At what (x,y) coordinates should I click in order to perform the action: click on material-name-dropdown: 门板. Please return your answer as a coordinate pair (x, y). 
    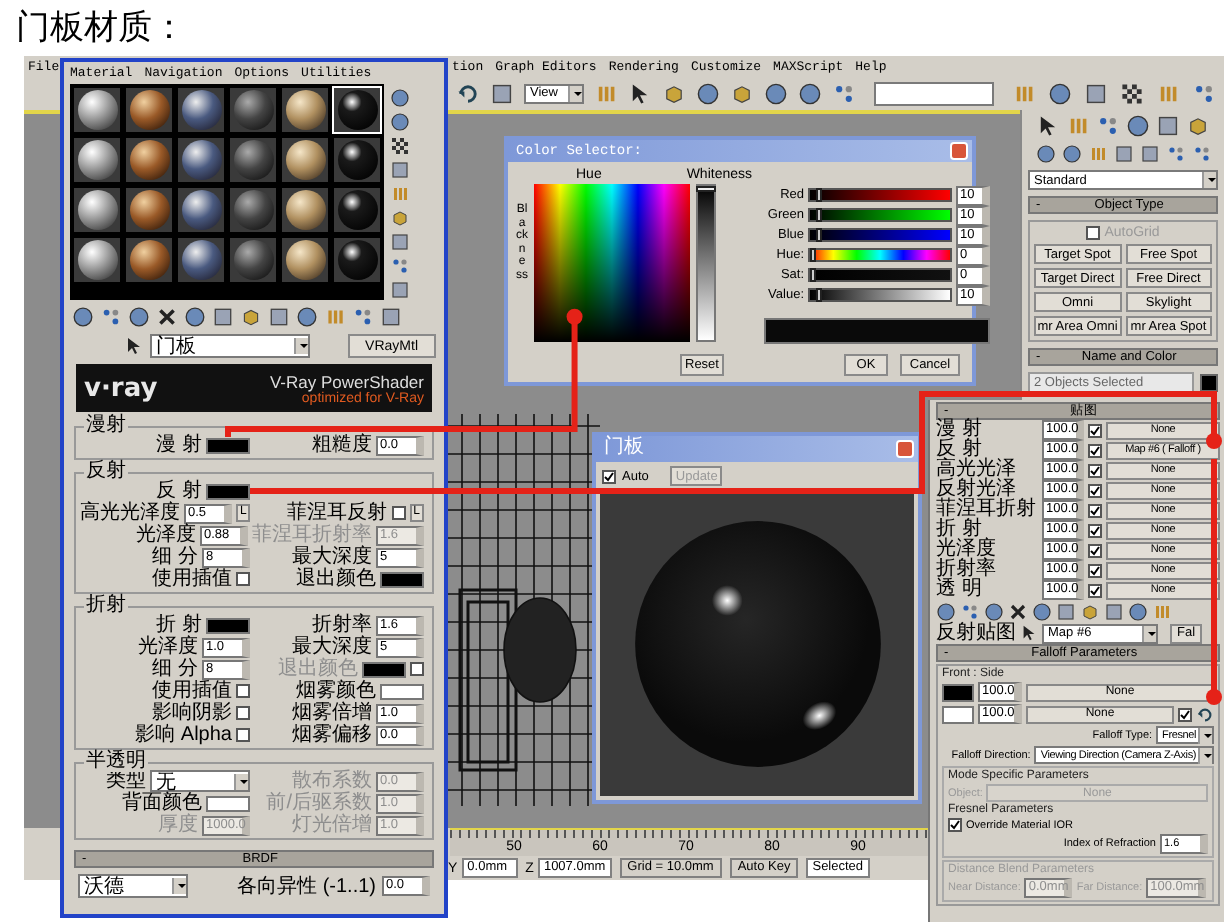
    Looking at the image, I should click on (230, 346).